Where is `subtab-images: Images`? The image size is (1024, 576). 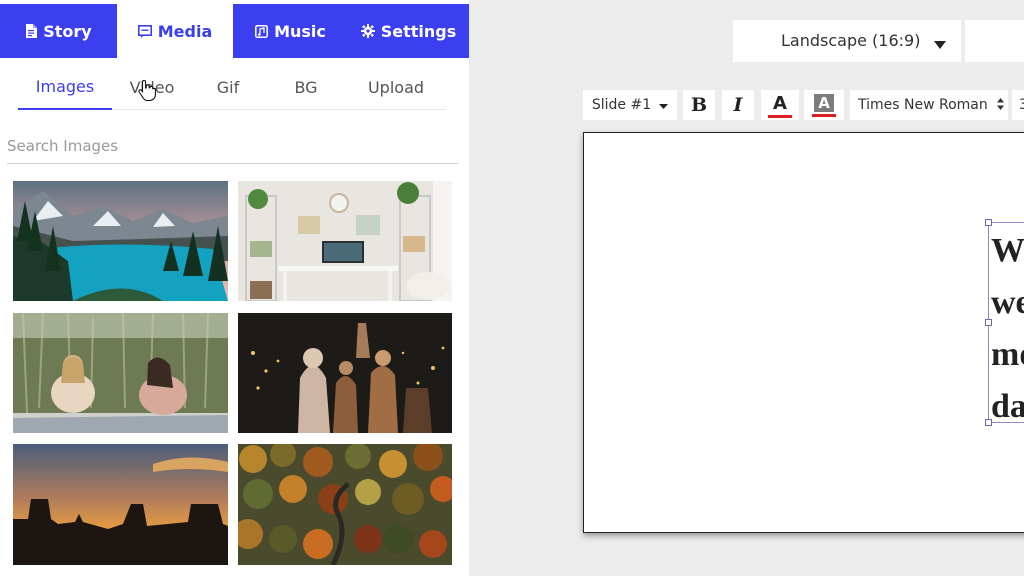 subtab-images: Images is located at coordinates (65, 87).